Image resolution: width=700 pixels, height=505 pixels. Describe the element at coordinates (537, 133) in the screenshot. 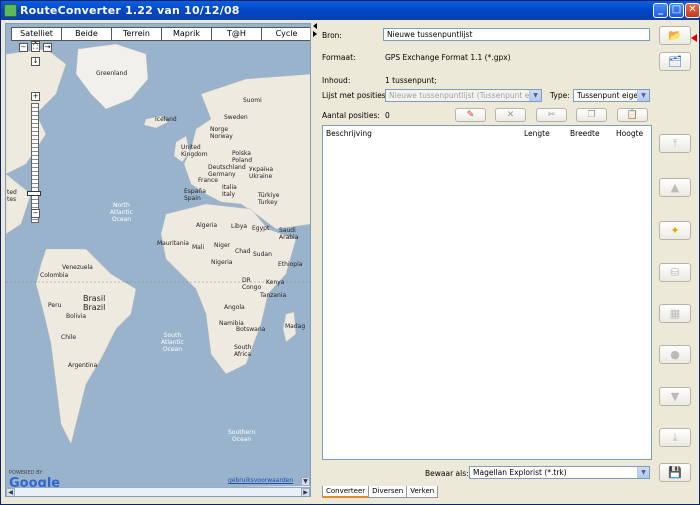

I see `column-lengte: Lengte` at that location.